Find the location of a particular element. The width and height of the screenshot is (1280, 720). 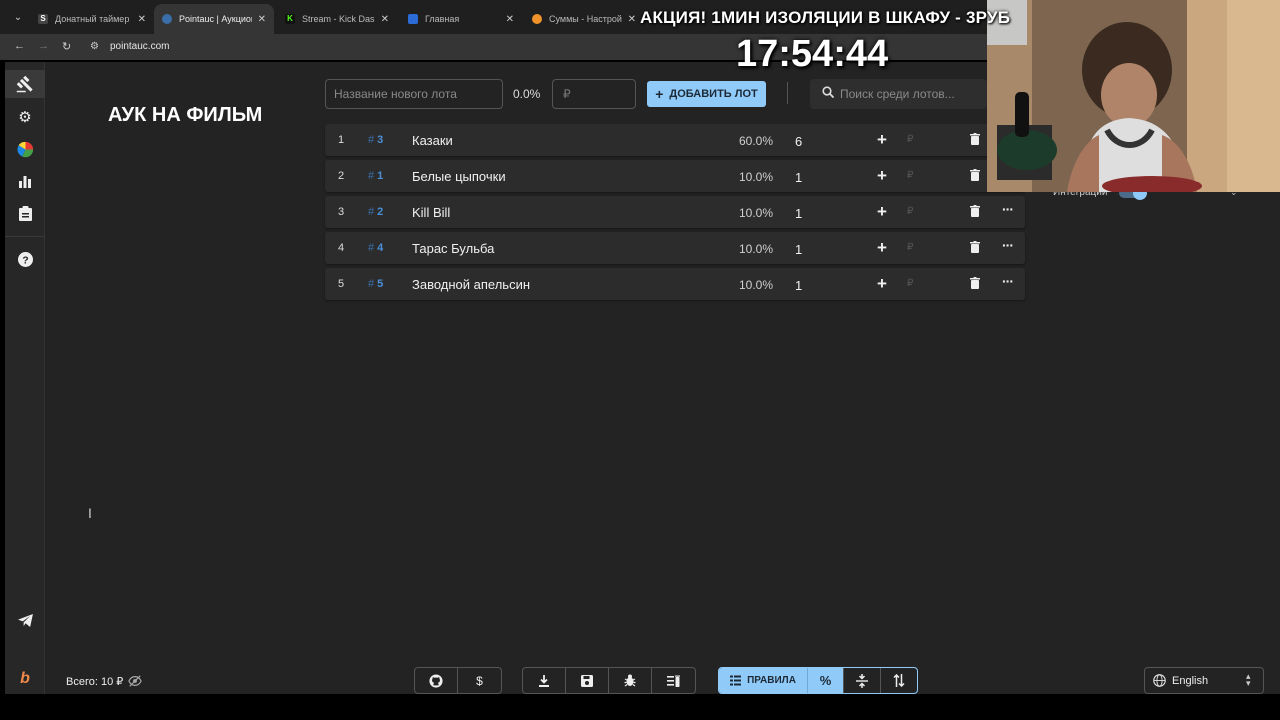

total-amount: Всего: 10 ₽ is located at coordinates (95, 682).